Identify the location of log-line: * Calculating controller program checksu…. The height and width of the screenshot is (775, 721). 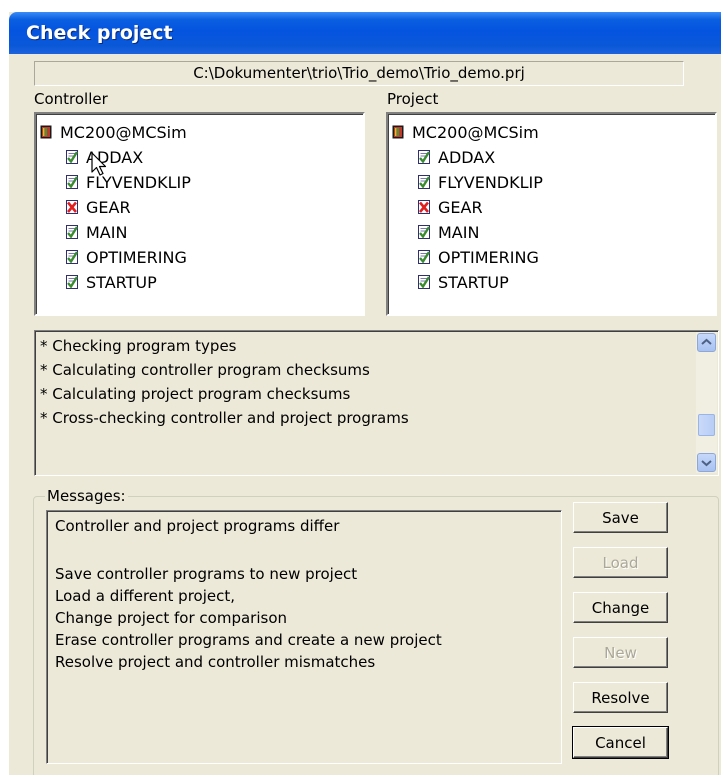
(205, 370).